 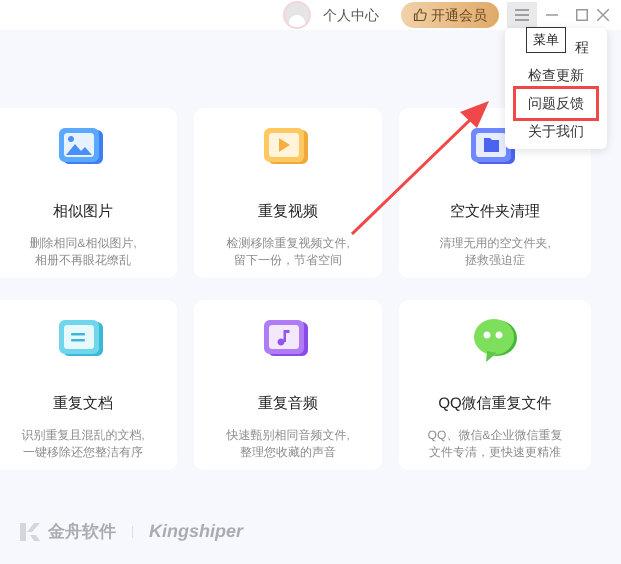 I want to click on card-title: 重复文档, so click(x=83, y=404).